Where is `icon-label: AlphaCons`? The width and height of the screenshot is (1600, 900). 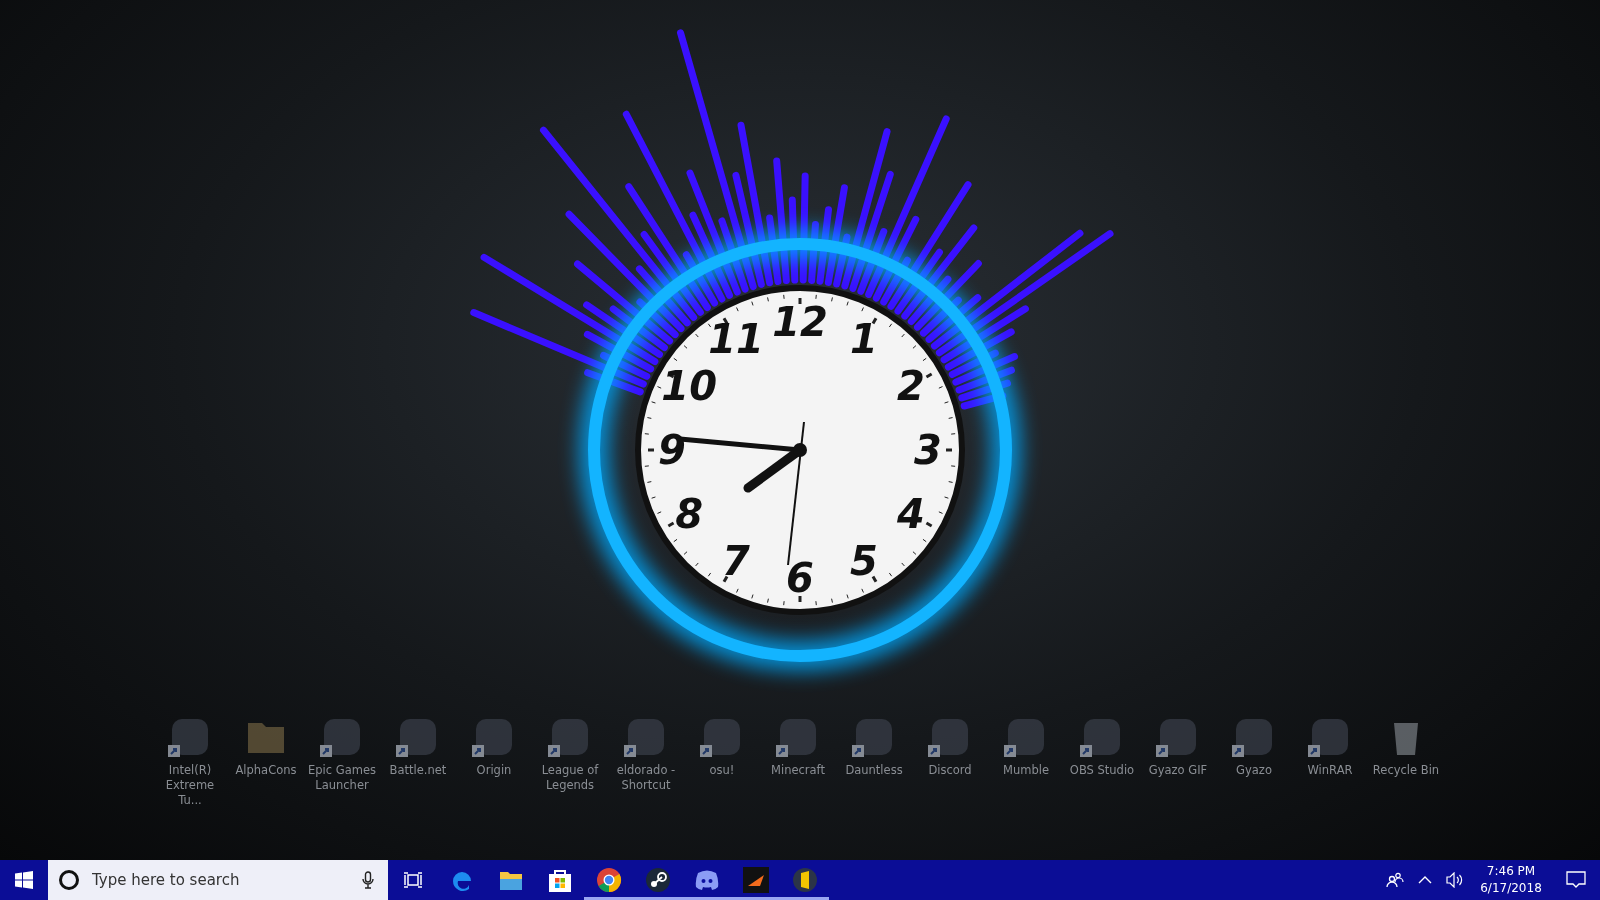
icon-label: AlphaCons is located at coordinates (266, 770).